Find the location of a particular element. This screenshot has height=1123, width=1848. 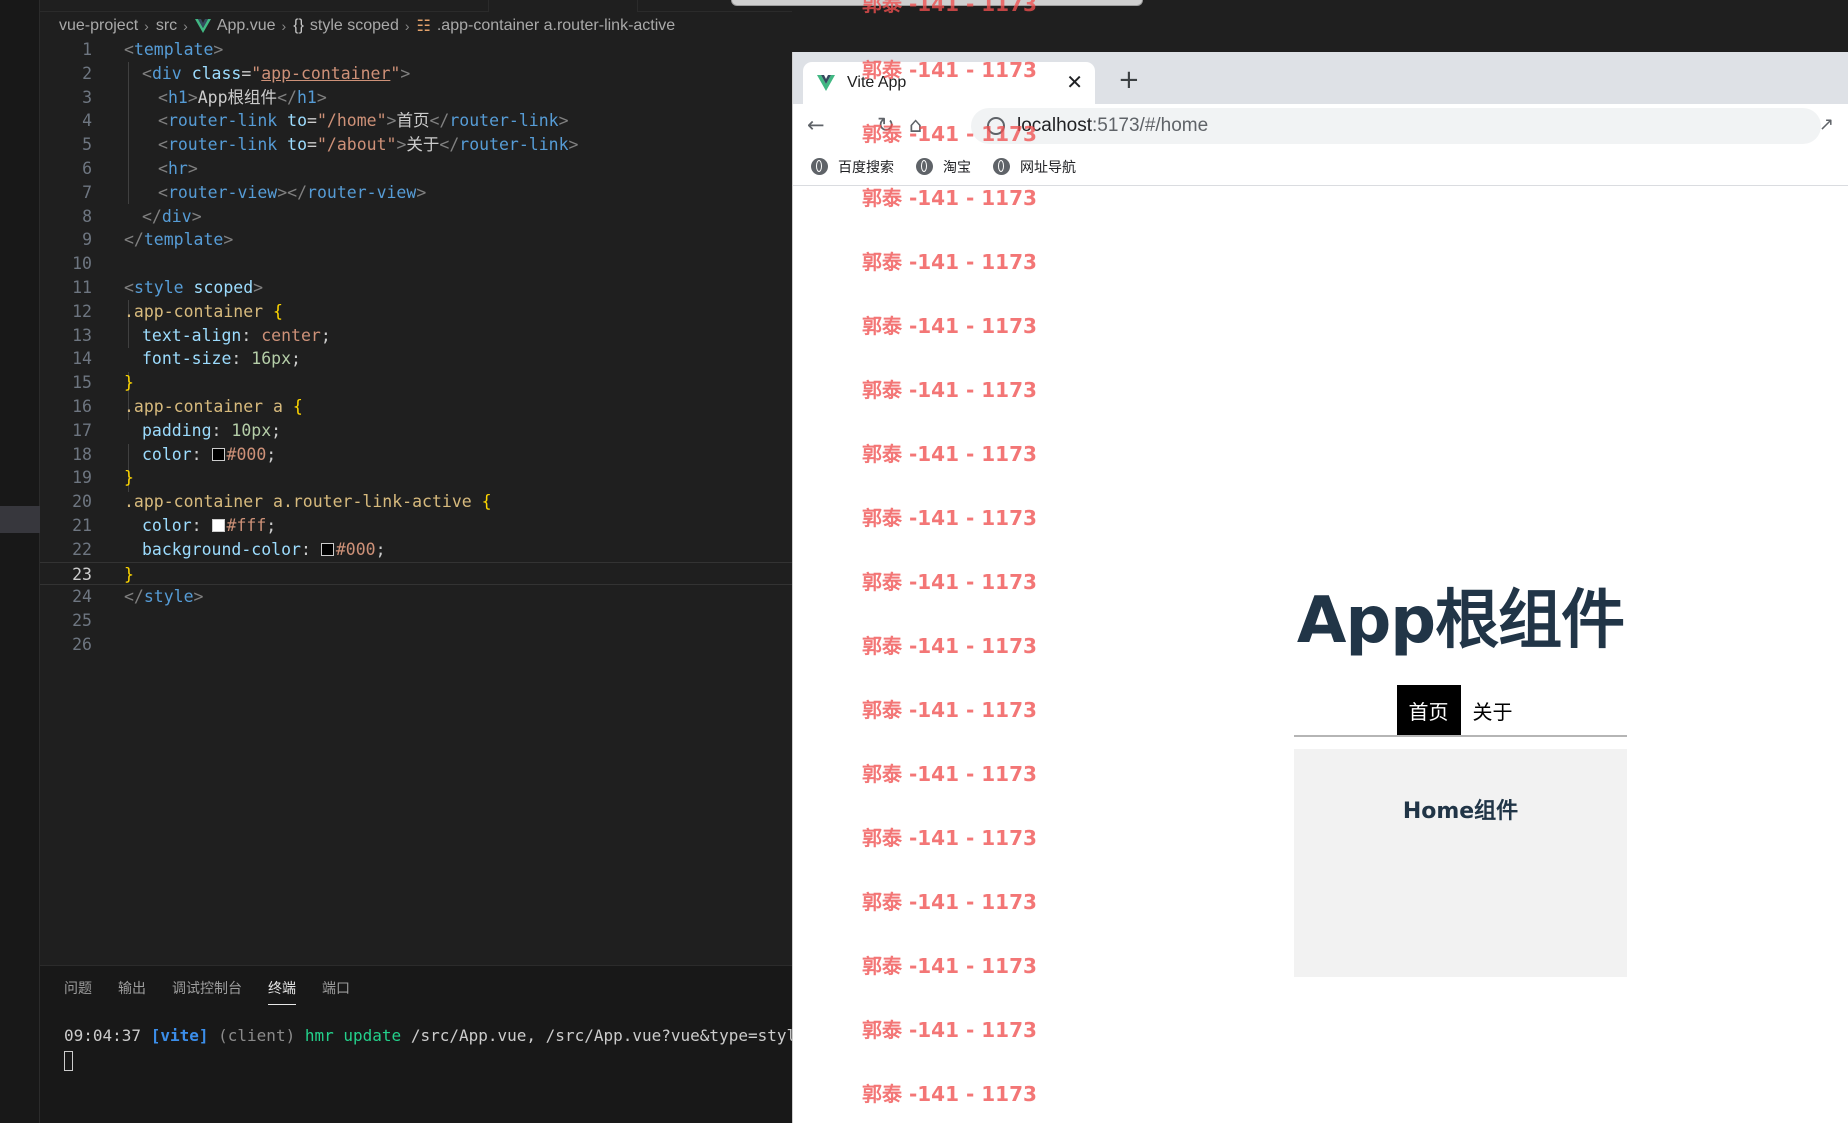

code-line: 7 <router-view></router-view> is located at coordinates (416, 193).